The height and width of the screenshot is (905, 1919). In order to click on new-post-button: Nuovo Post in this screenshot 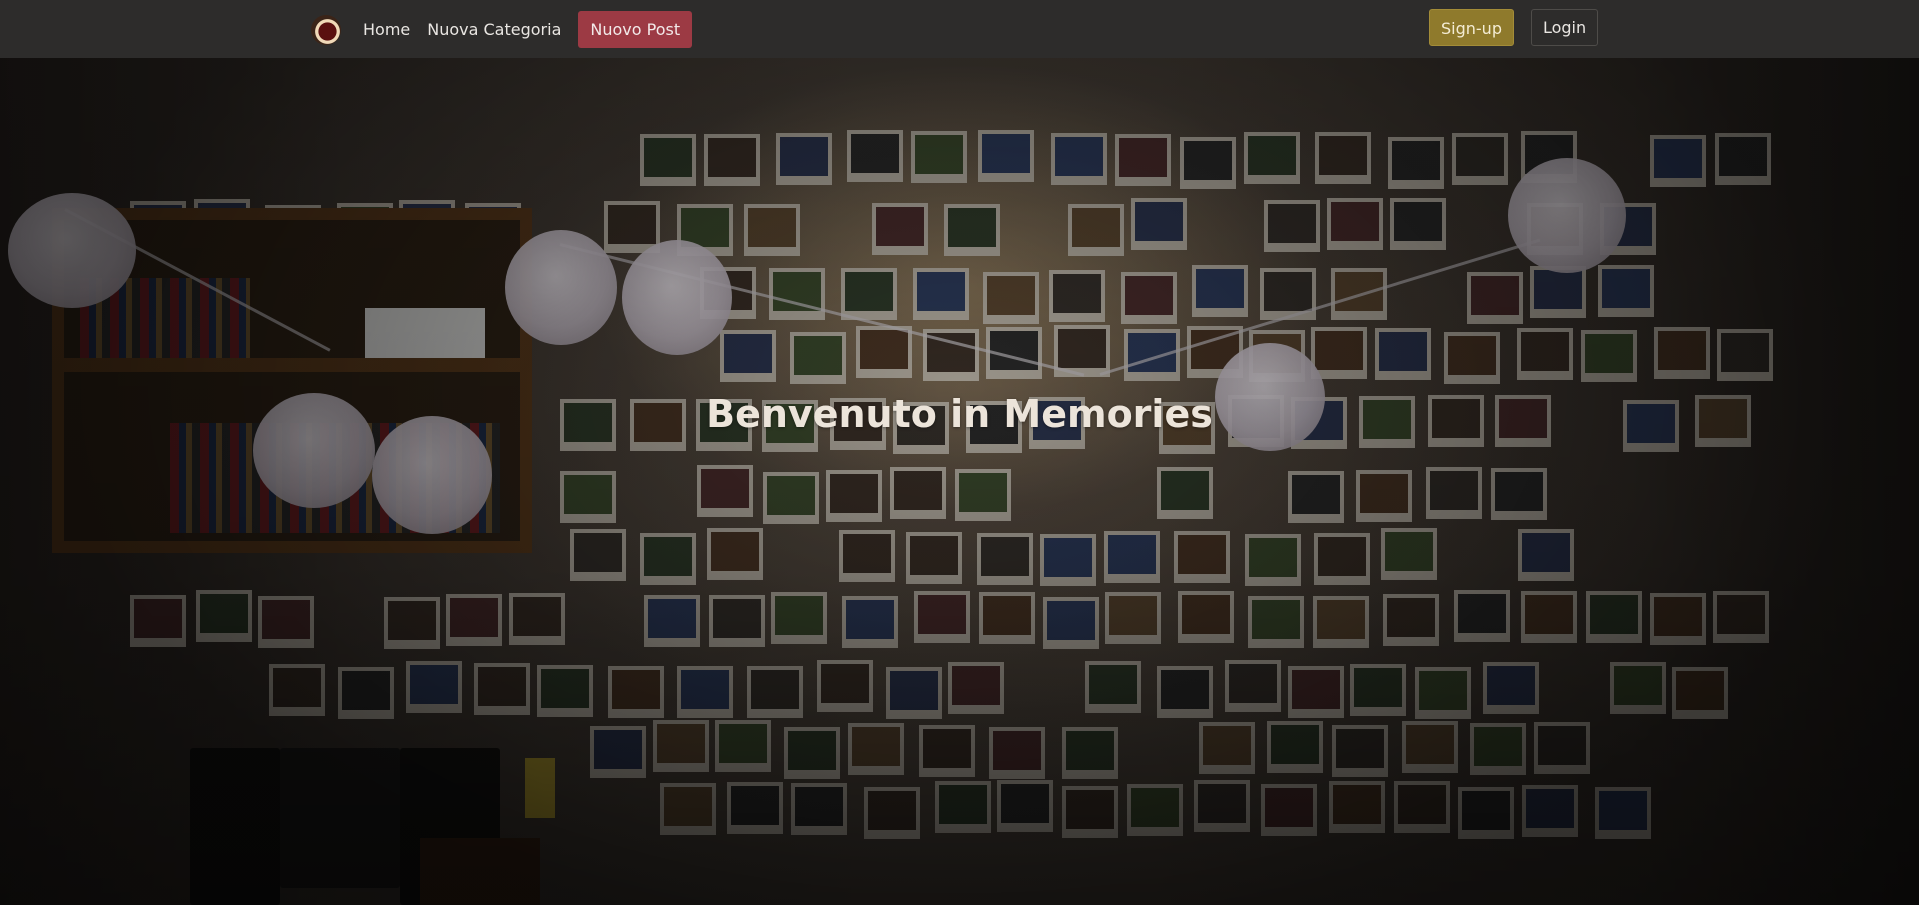, I will do `click(635, 29)`.